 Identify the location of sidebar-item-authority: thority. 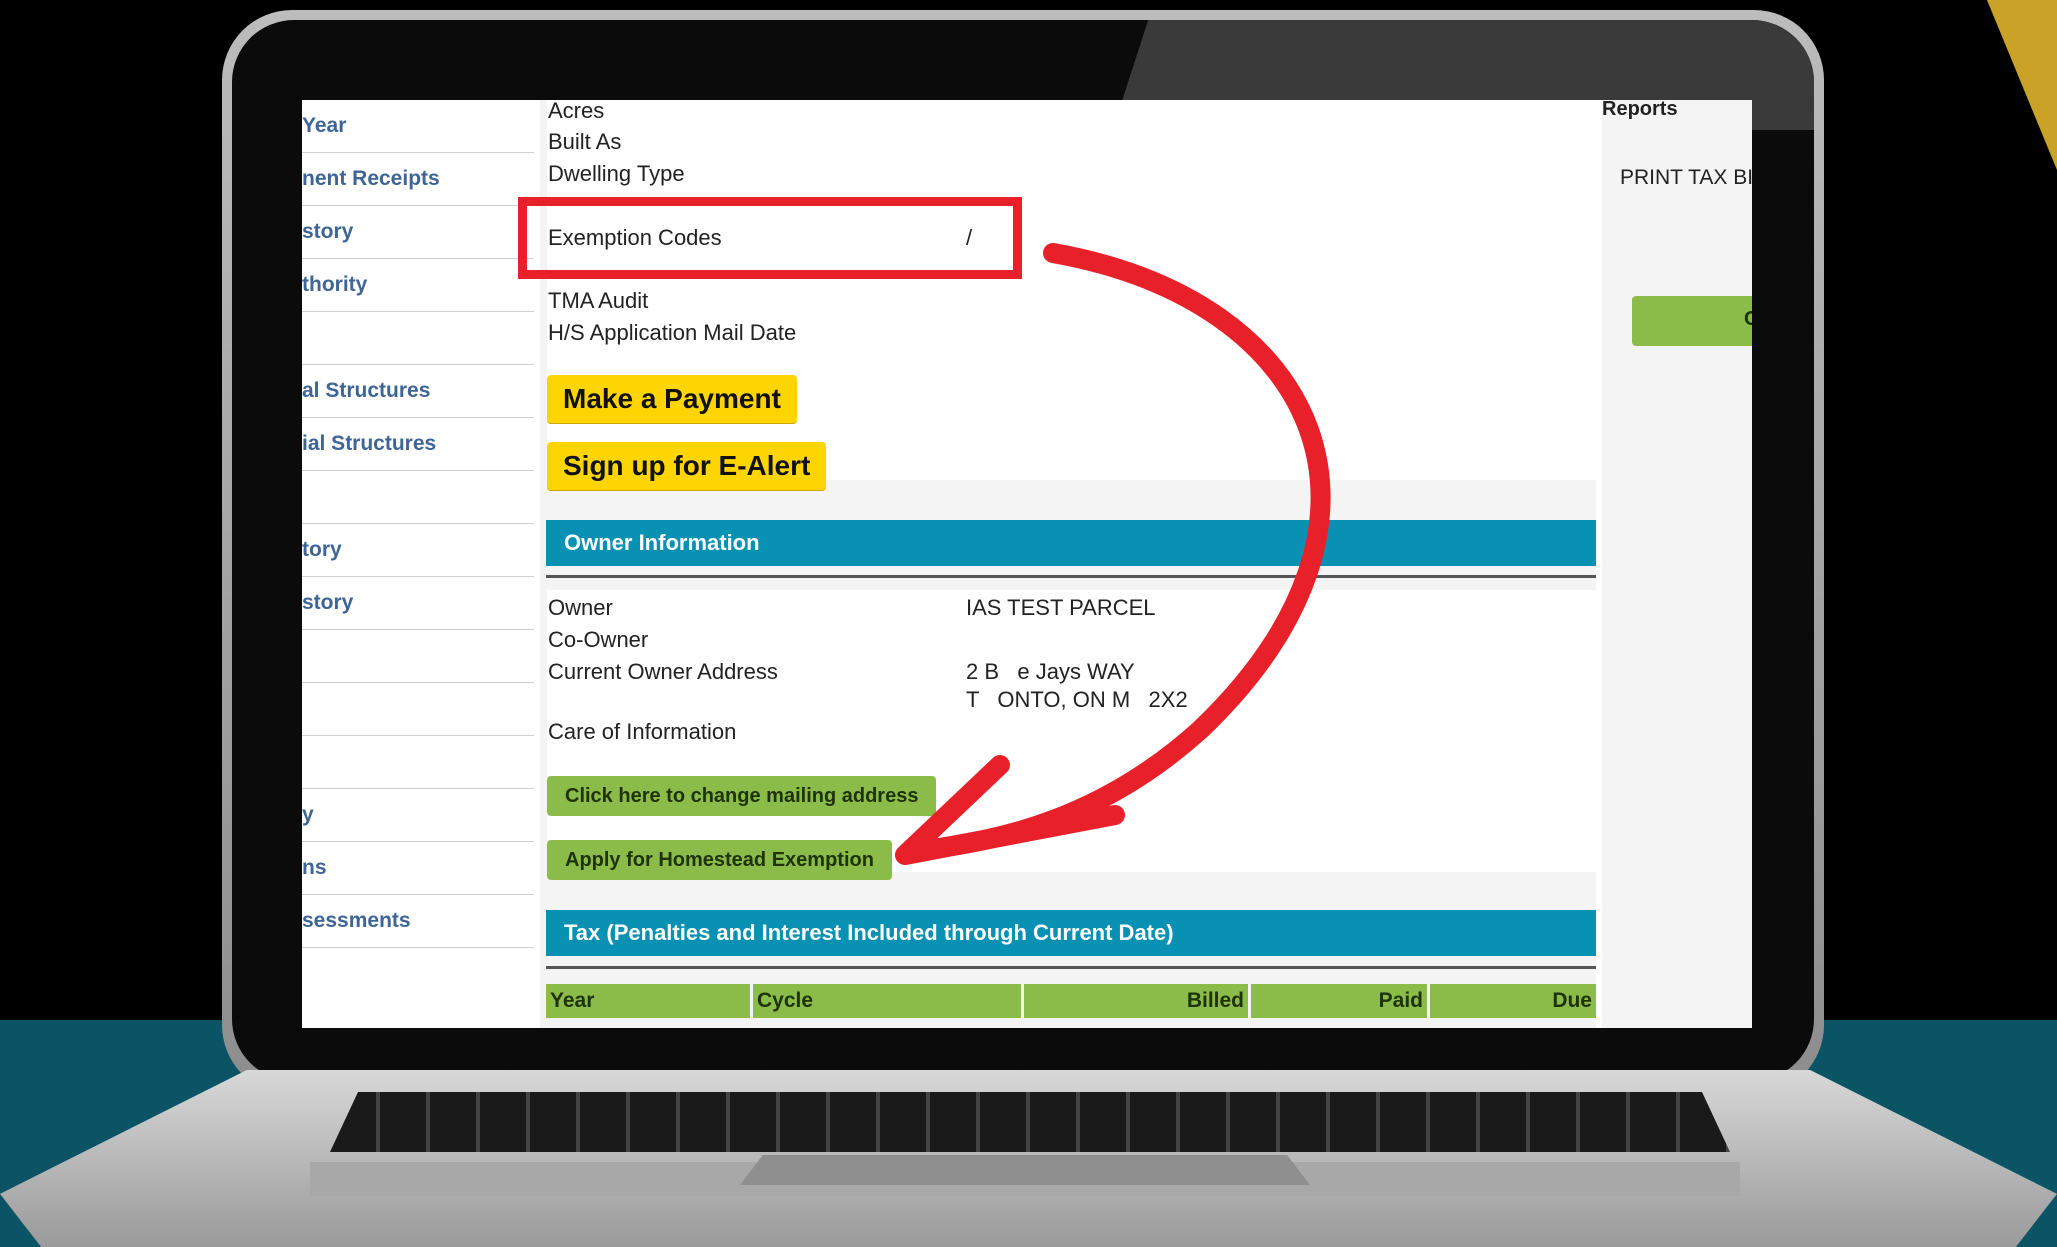
(418, 285).